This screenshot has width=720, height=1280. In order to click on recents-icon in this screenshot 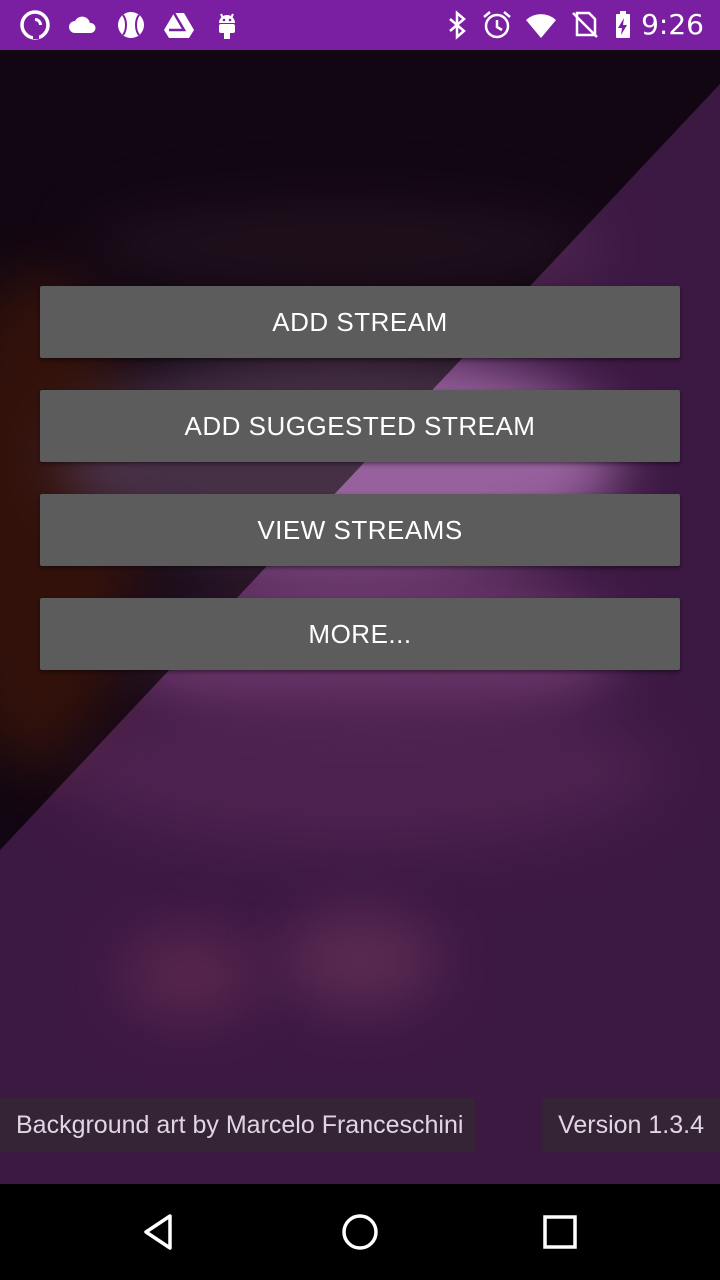, I will do `click(560, 1232)`.